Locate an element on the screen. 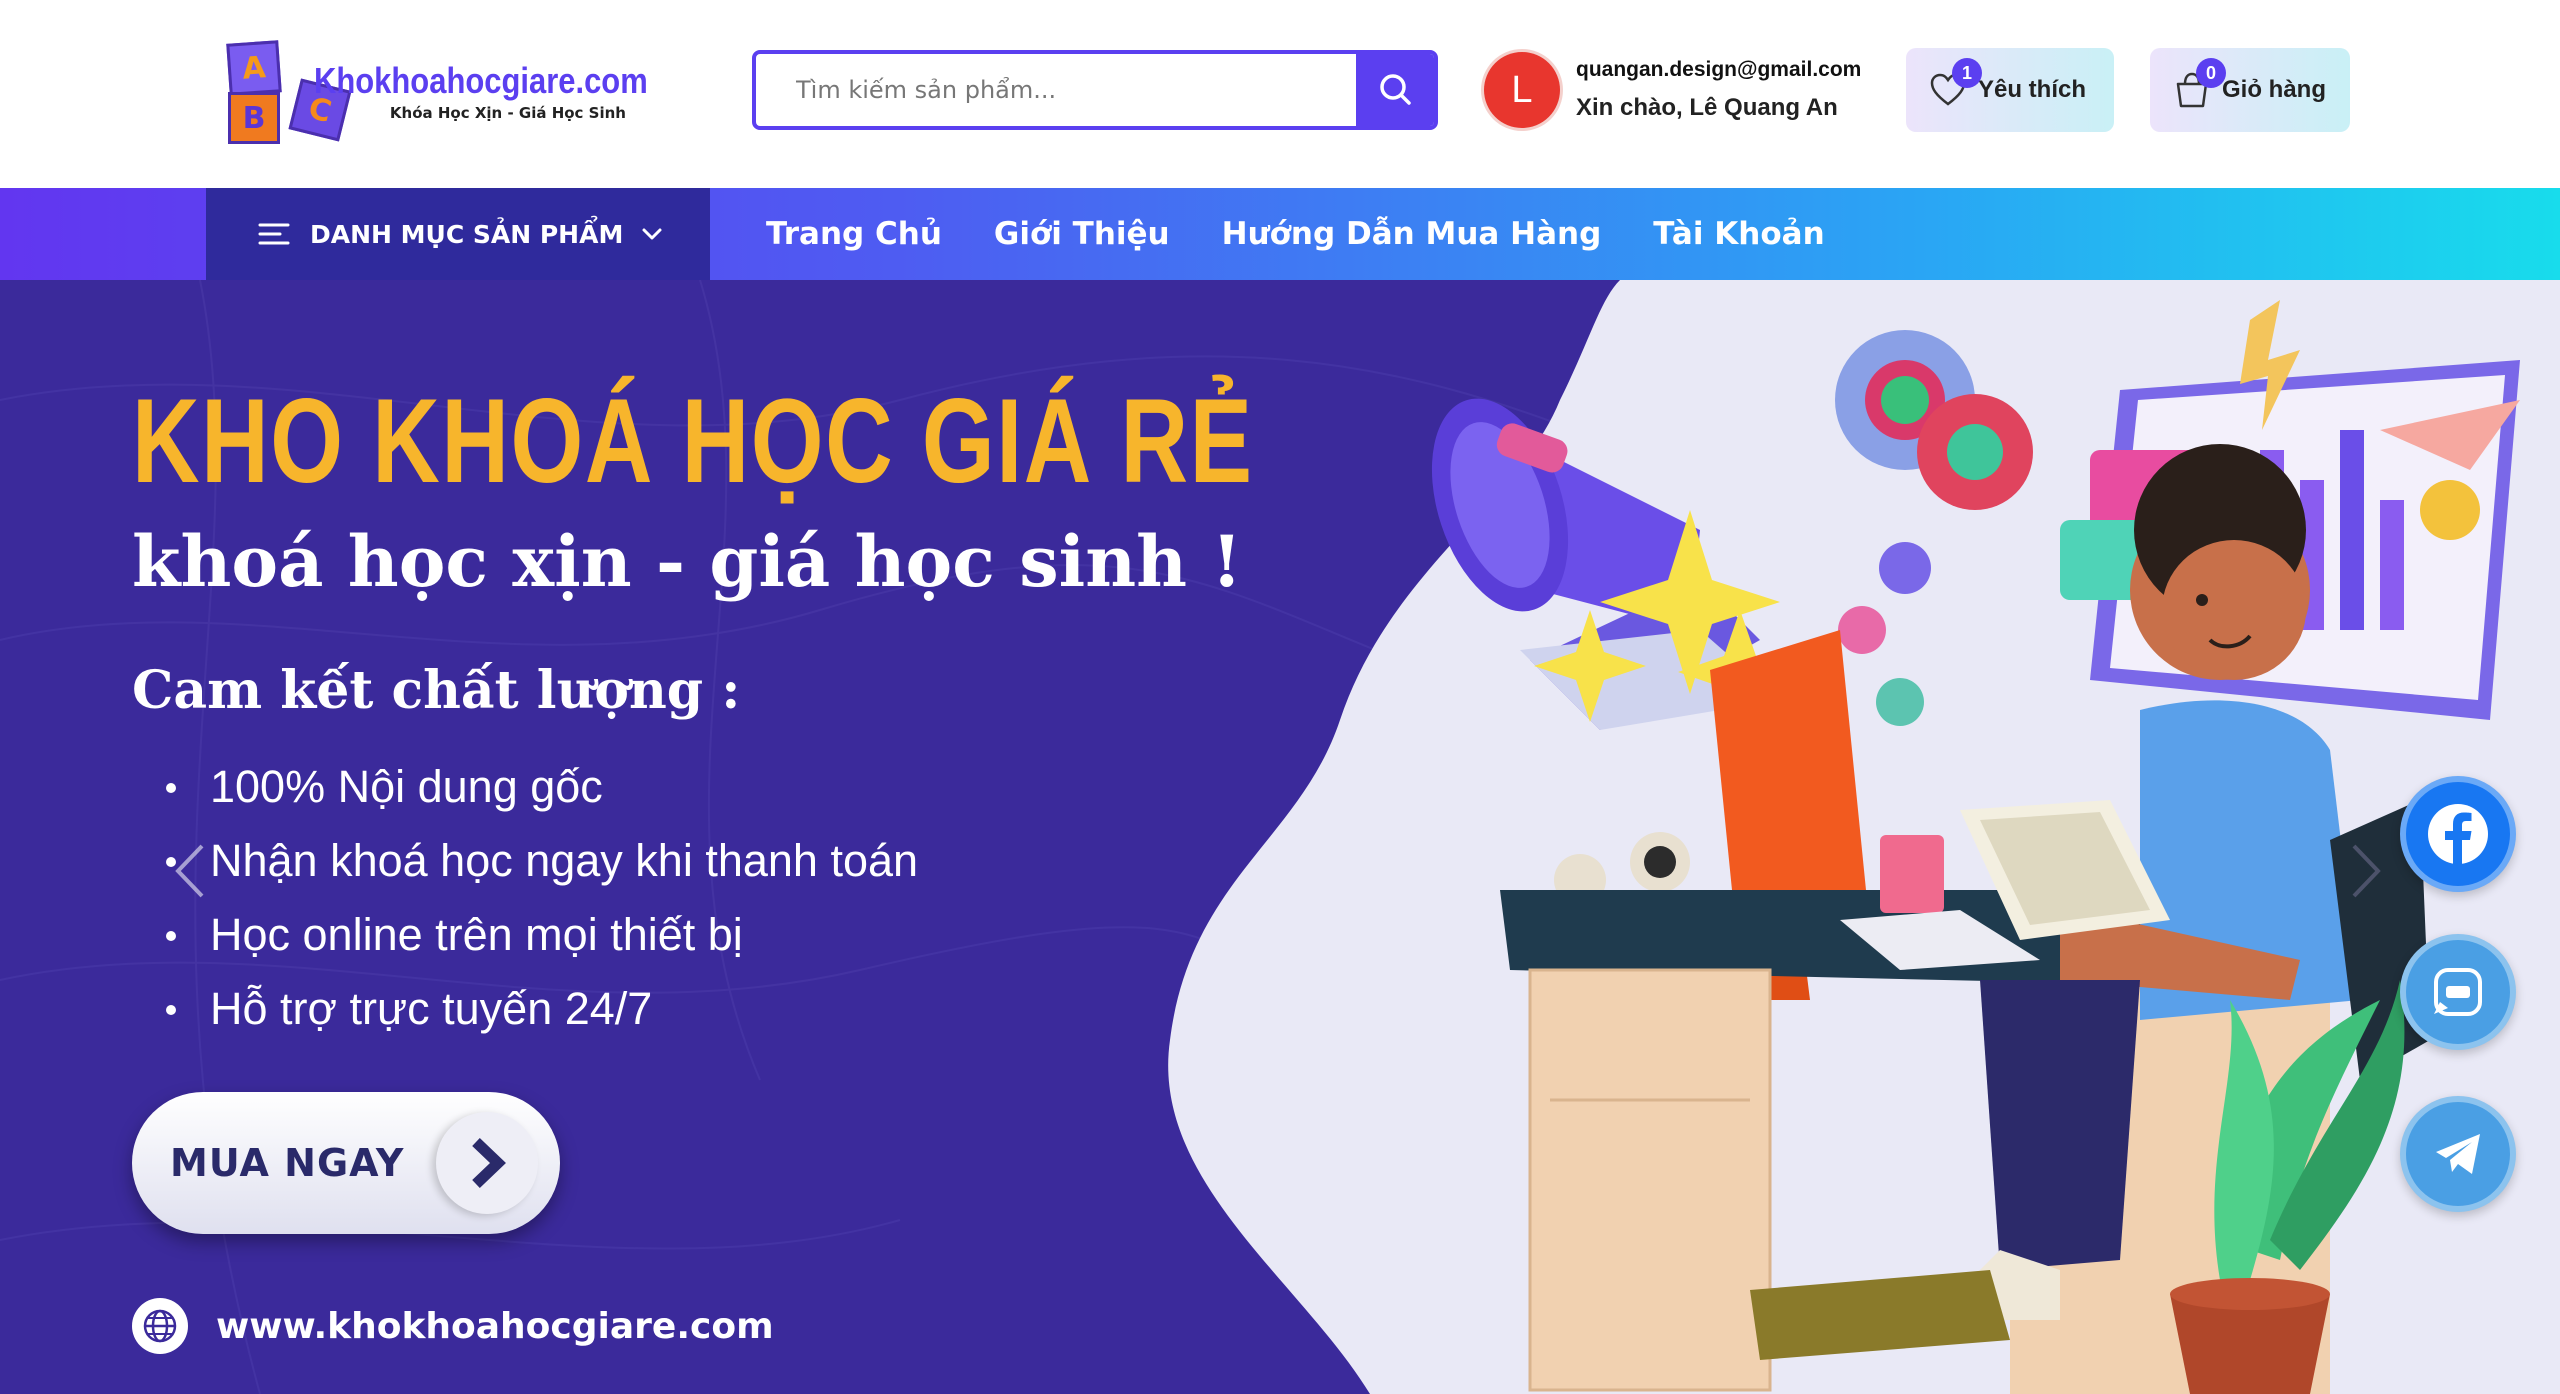 This screenshot has height=1394, width=2560. cart-icon-wrap: 0 is located at coordinates (2198, 85).